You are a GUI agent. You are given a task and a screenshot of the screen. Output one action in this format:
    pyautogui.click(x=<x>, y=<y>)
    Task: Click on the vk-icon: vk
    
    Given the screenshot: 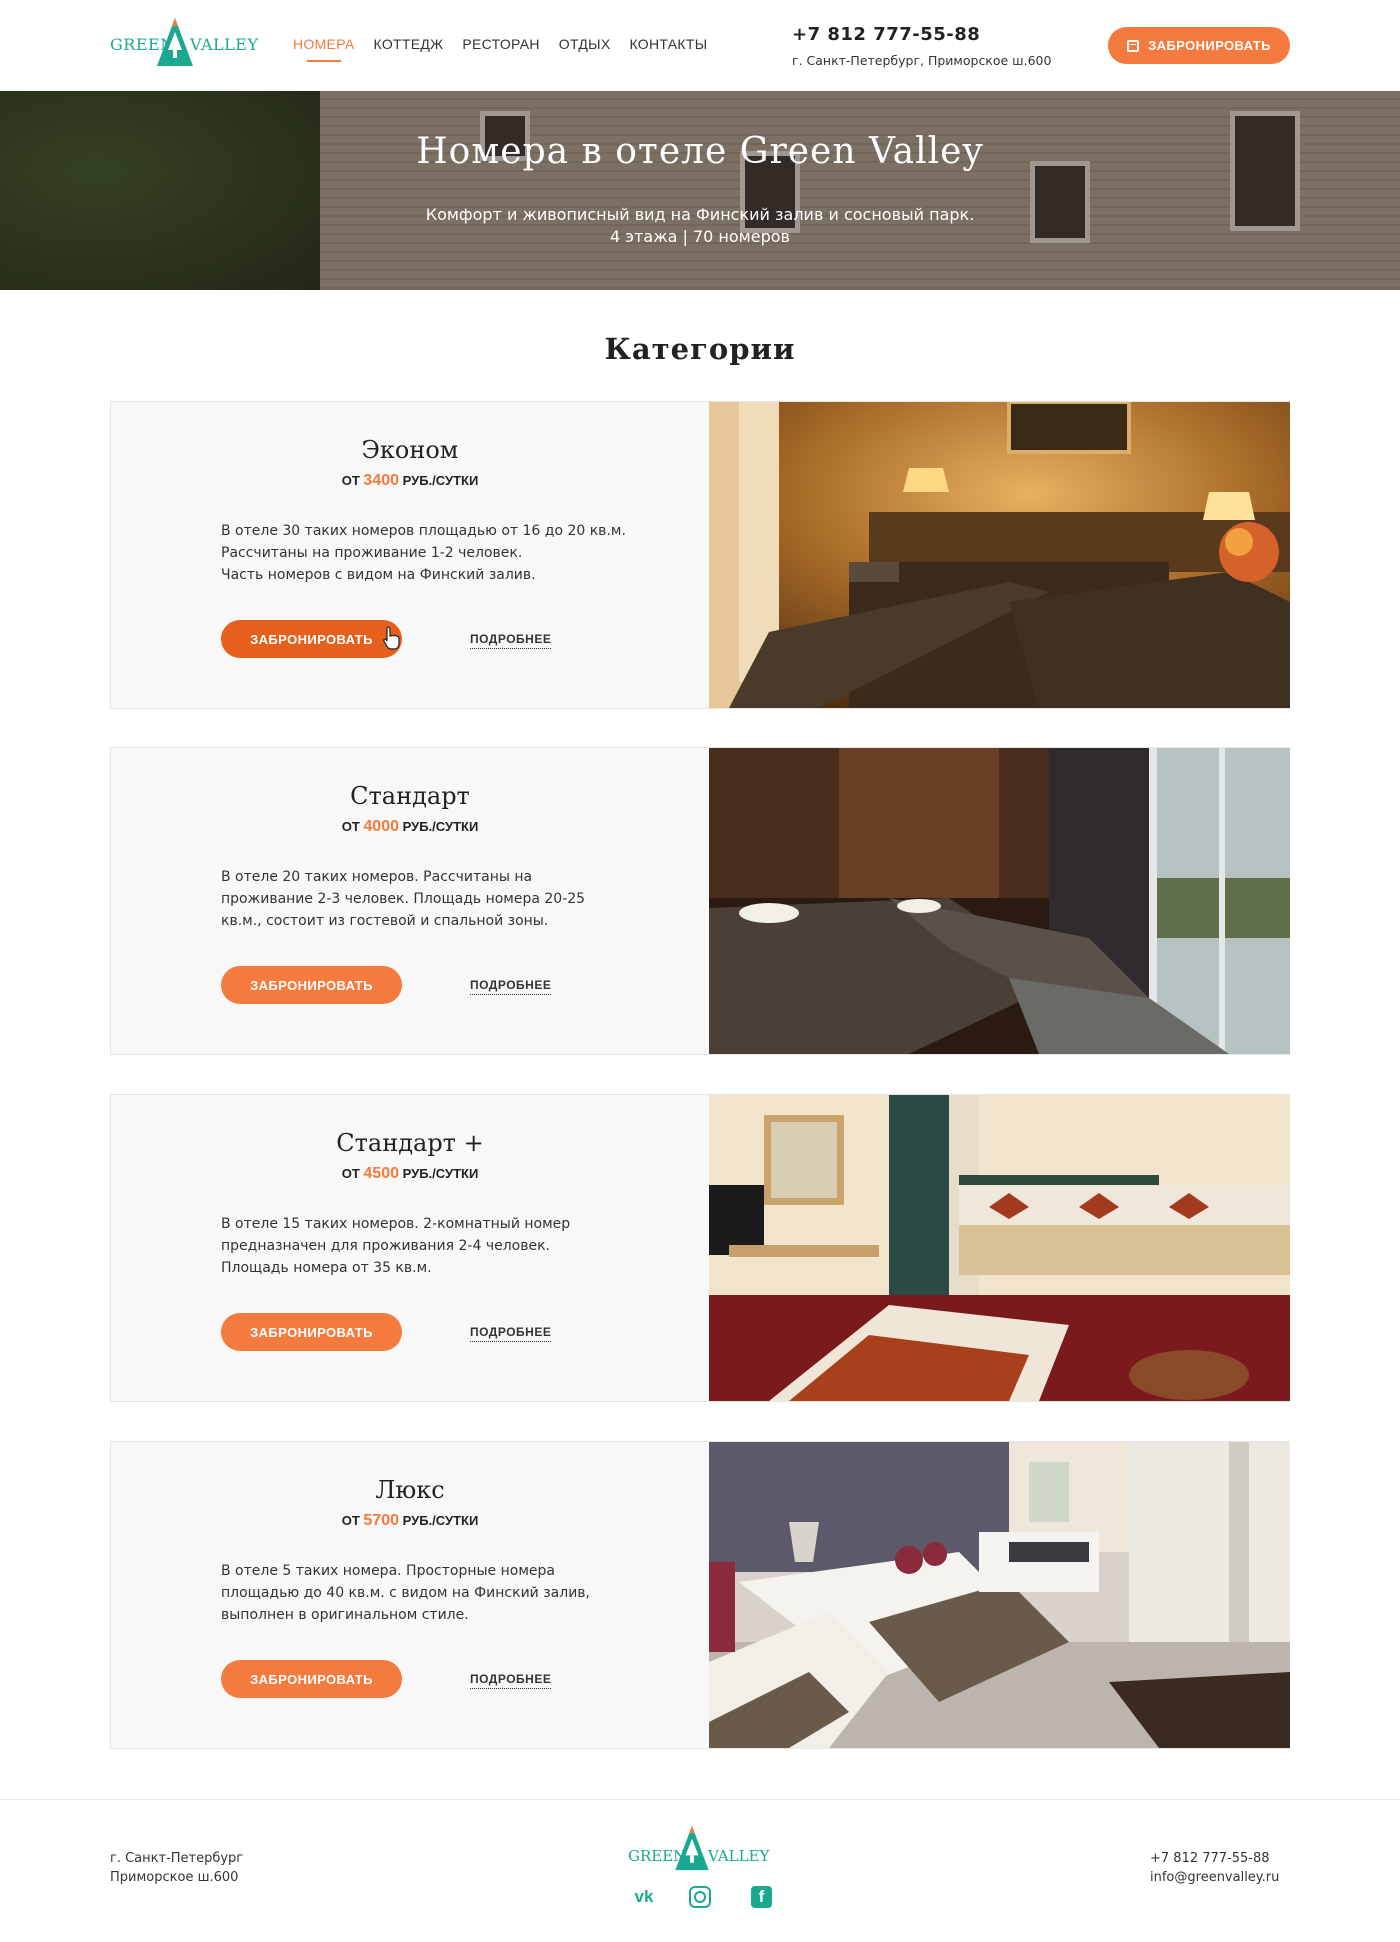 What is the action you would take?
    pyautogui.click(x=644, y=1897)
    